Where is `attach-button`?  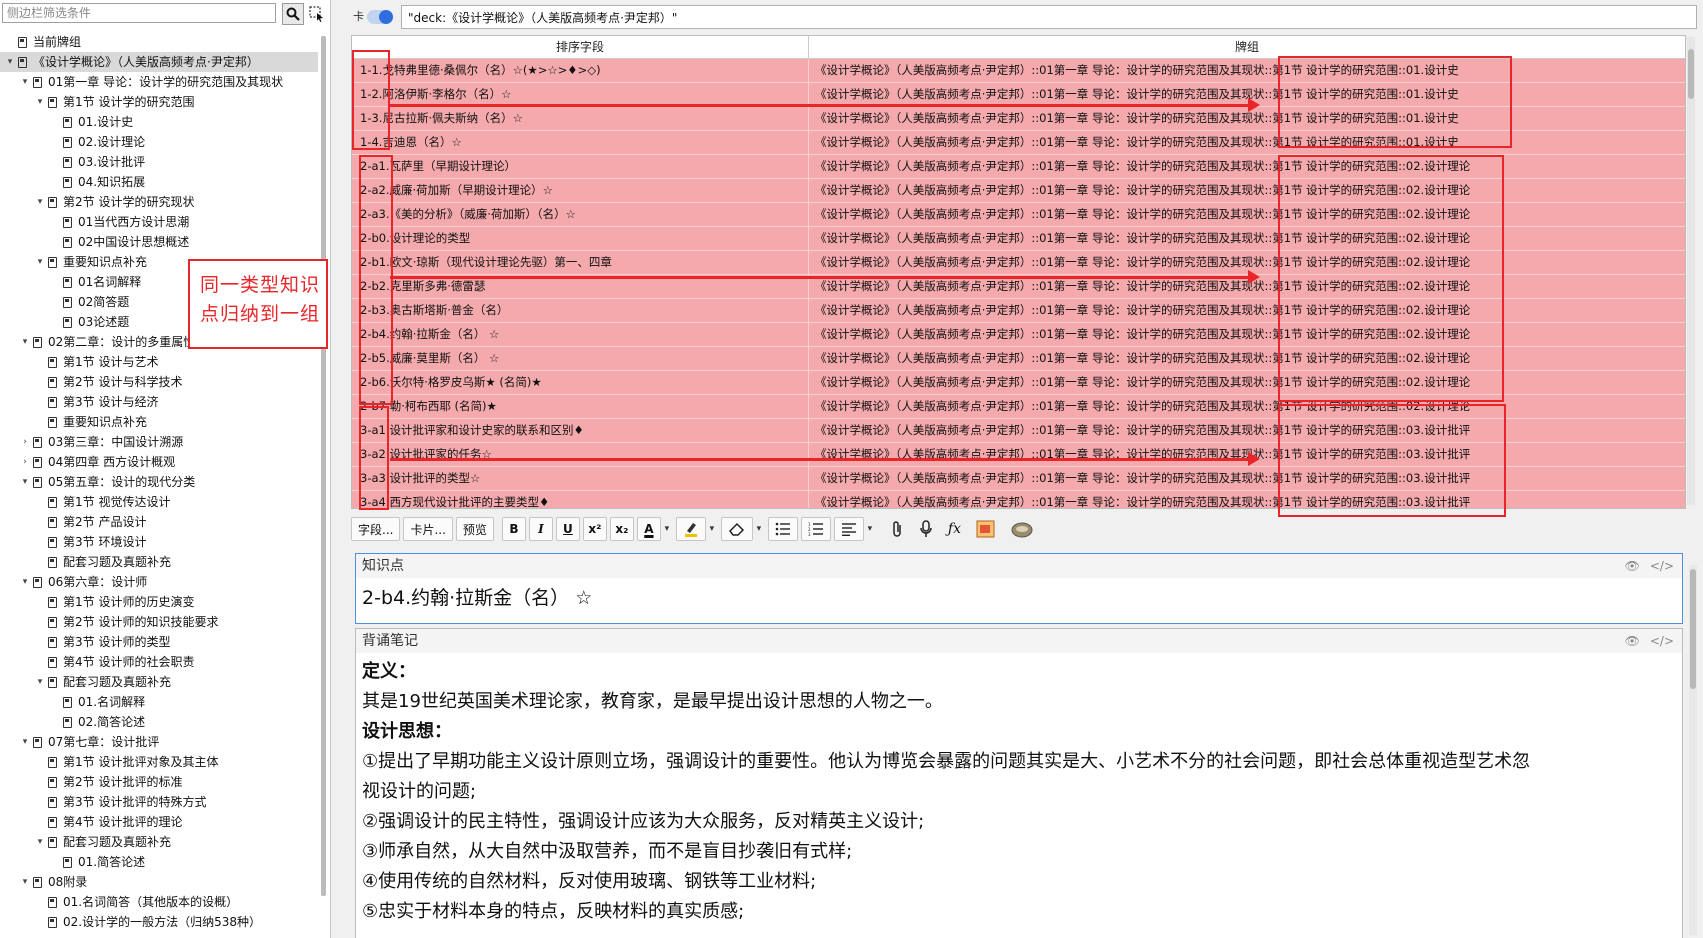
attach-button is located at coordinates (897, 529).